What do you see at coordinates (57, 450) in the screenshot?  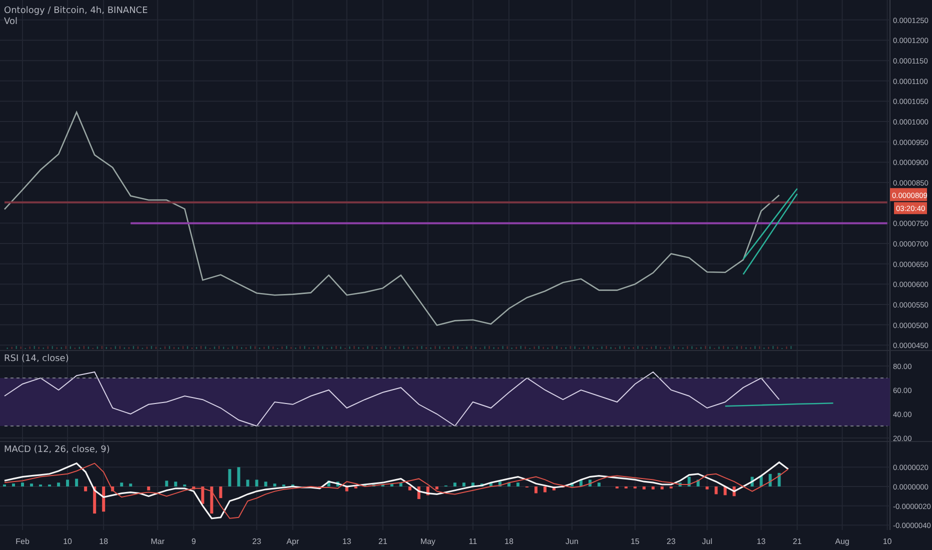 I see `indicator-title: MACD (12, 26, close, 9)` at bounding box center [57, 450].